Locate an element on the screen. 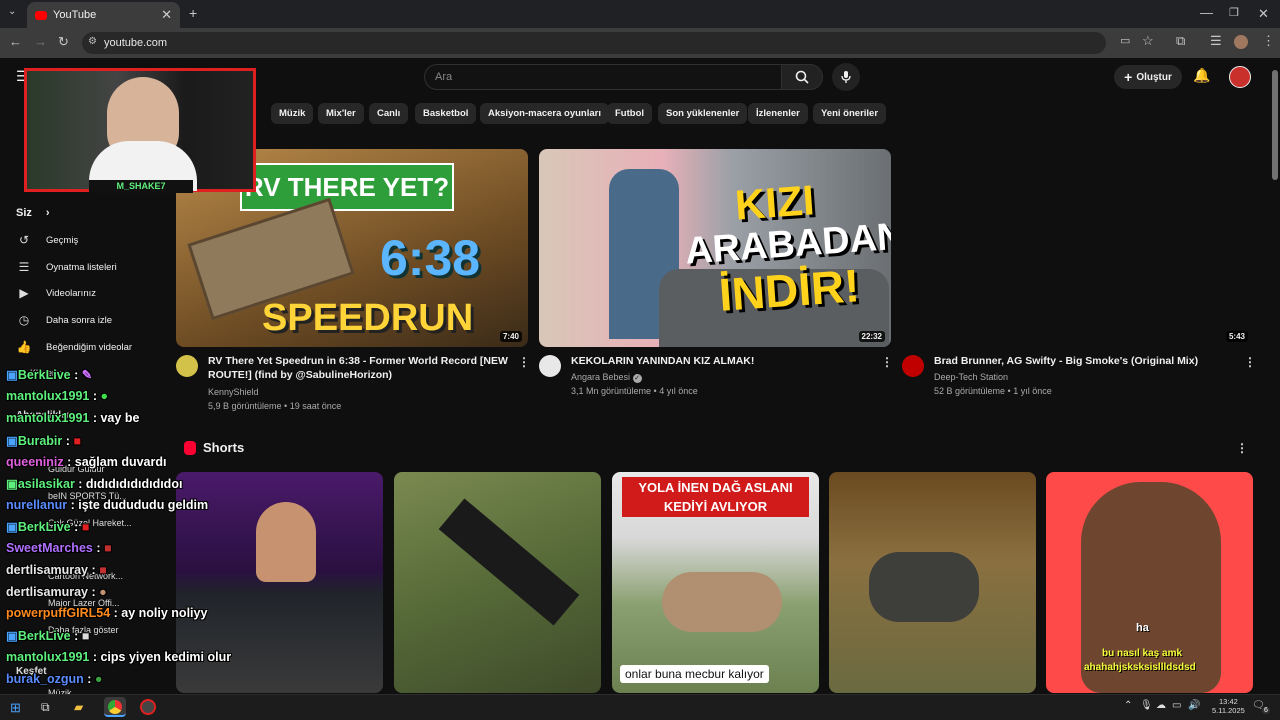 The width and height of the screenshot is (1280, 720). voice-search-button is located at coordinates (846, 77).